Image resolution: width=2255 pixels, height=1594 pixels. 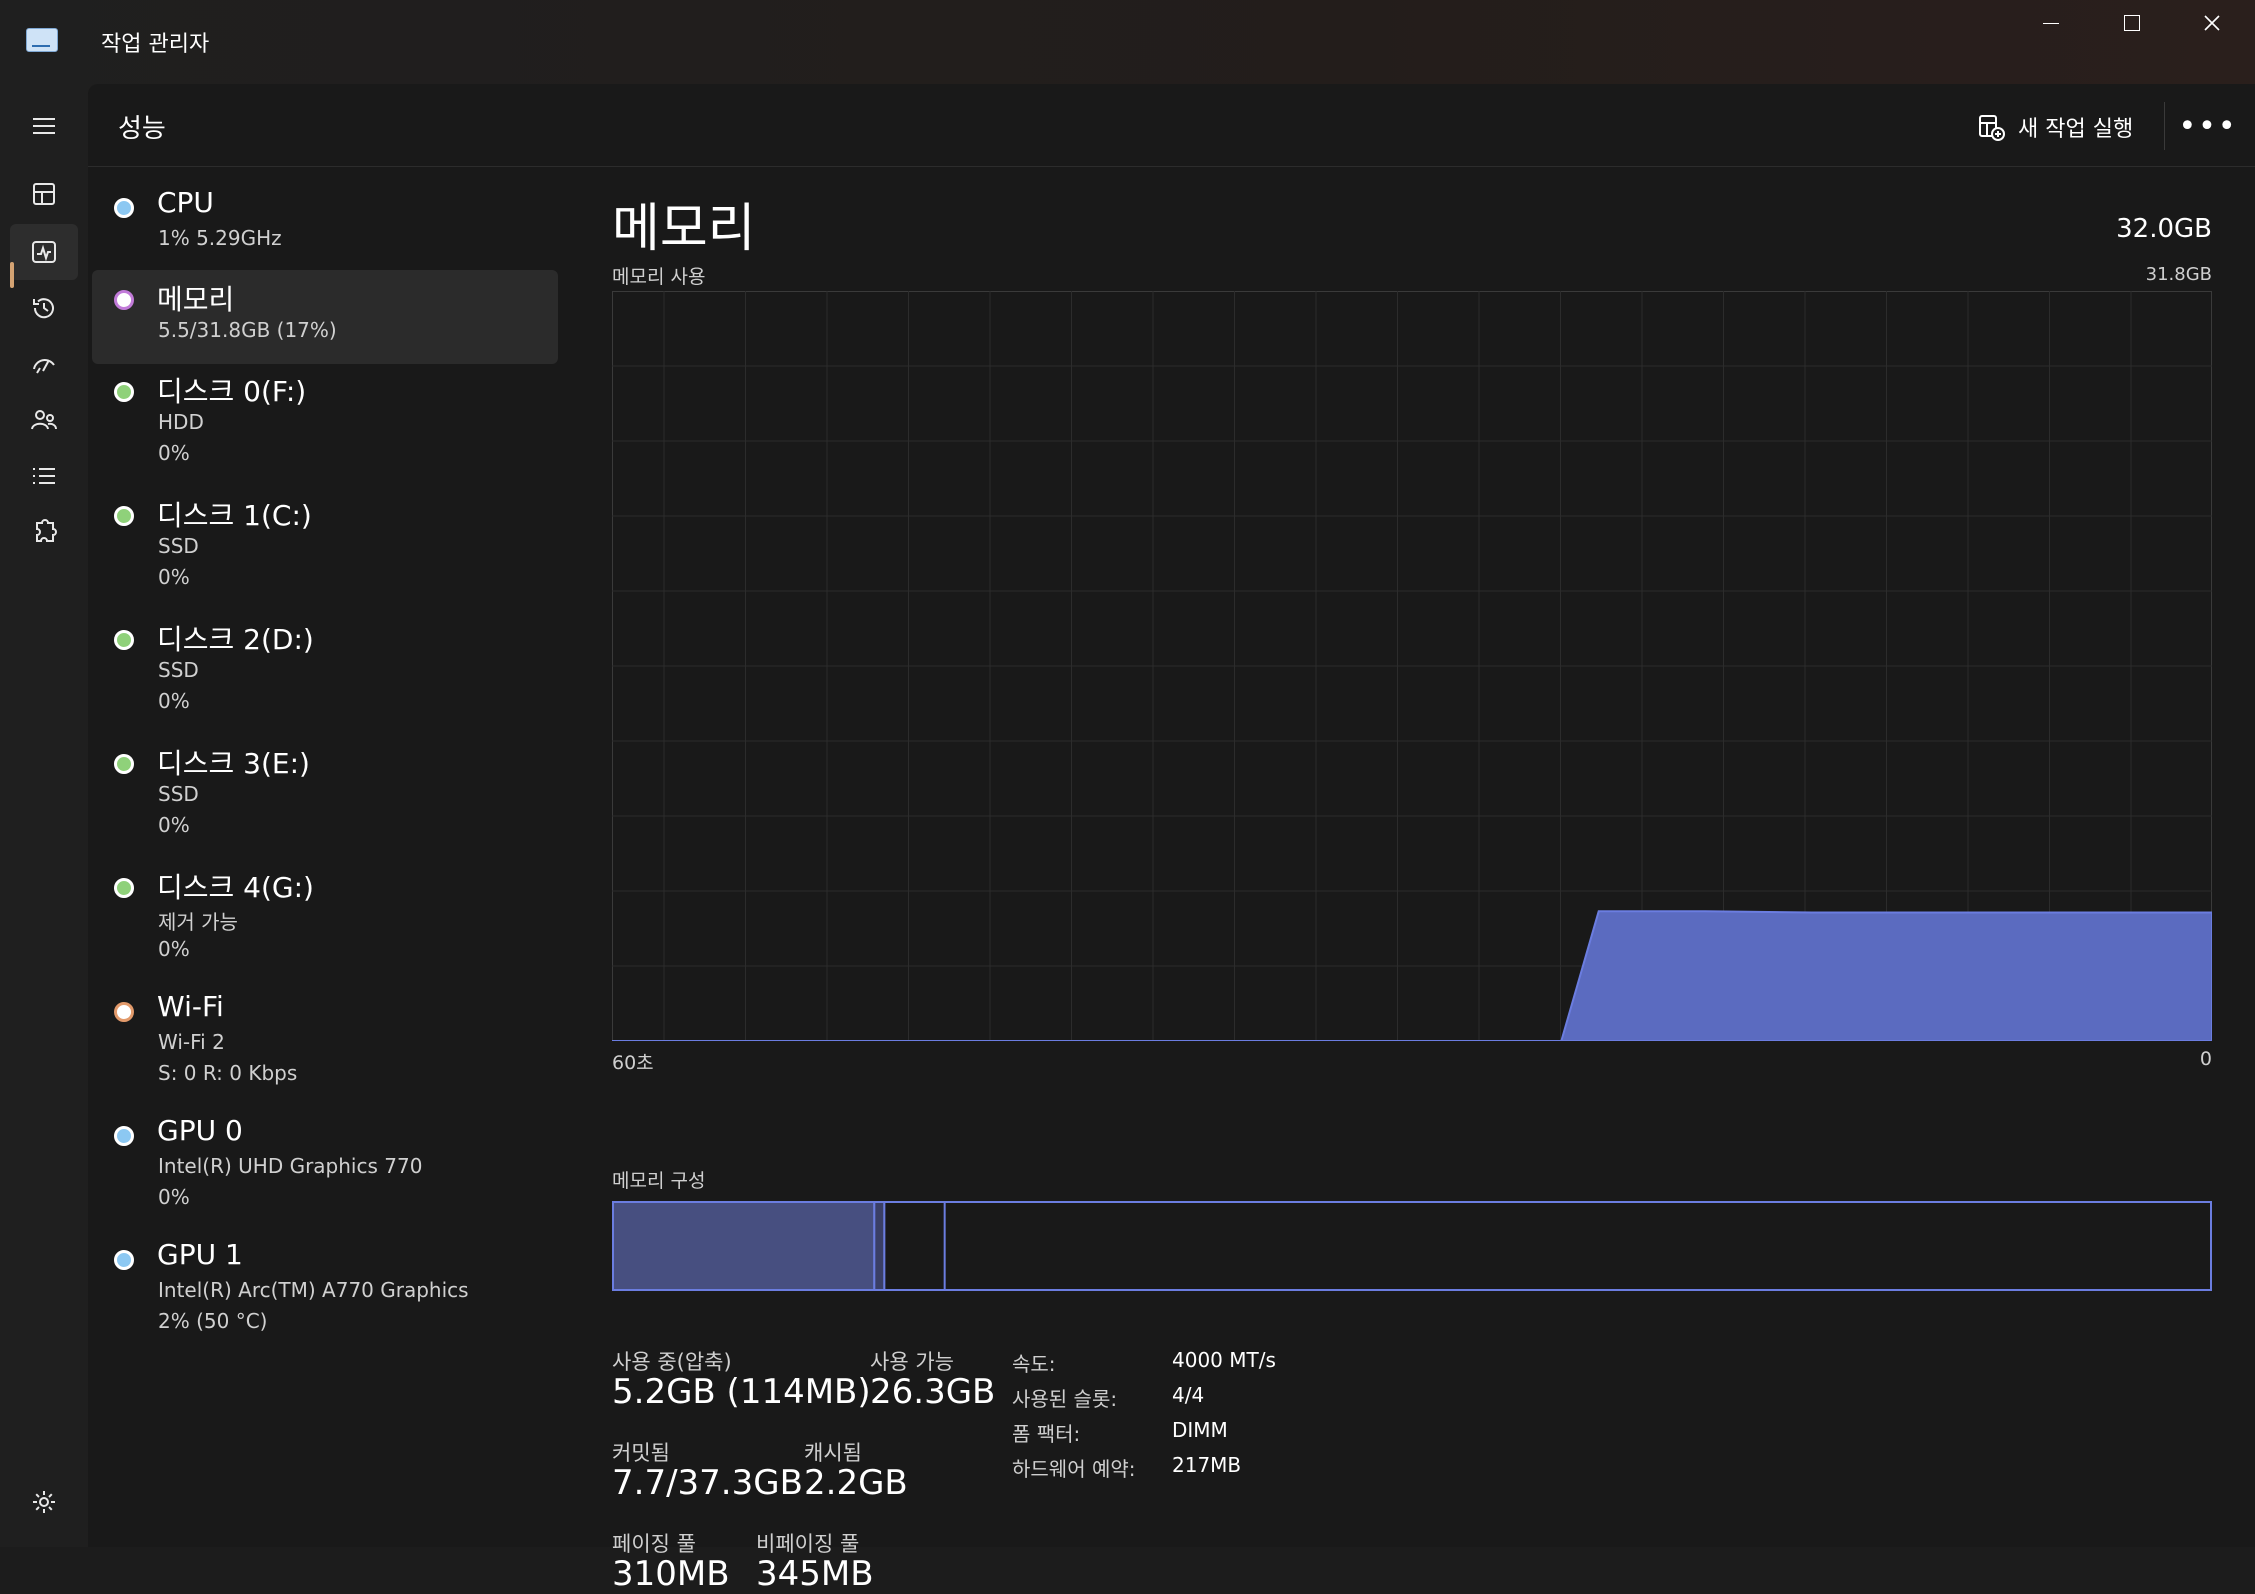 What do you see at coordinates (1224, 1360) in the screenshot?
I see `speed-value: 4000 MT/s` at bounding box center [1224, 1360].